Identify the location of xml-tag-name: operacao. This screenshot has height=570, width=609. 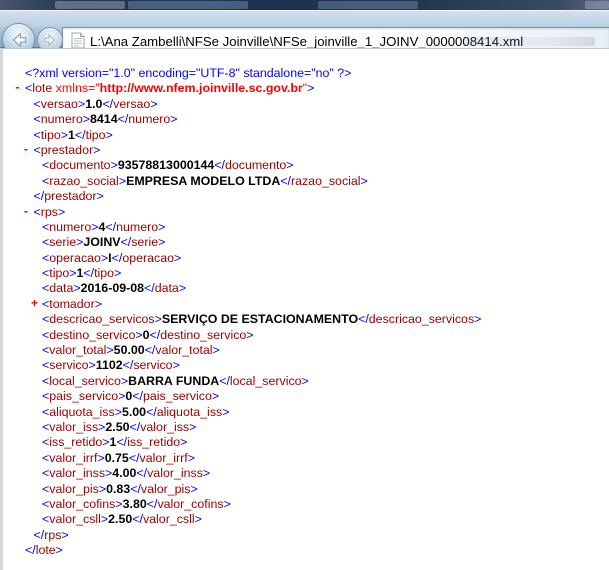
(148, 257).